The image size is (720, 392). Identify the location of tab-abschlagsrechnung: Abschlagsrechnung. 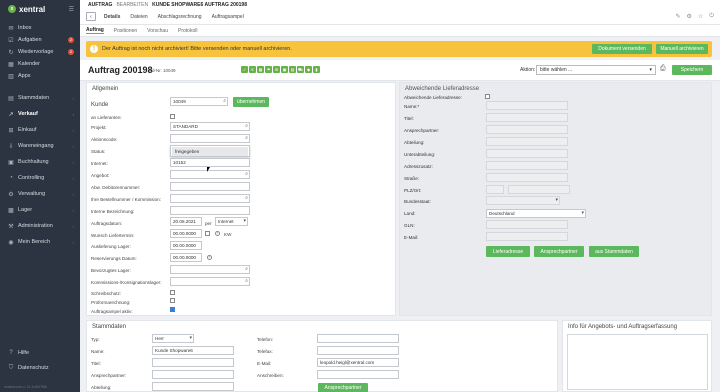
(180, 17).